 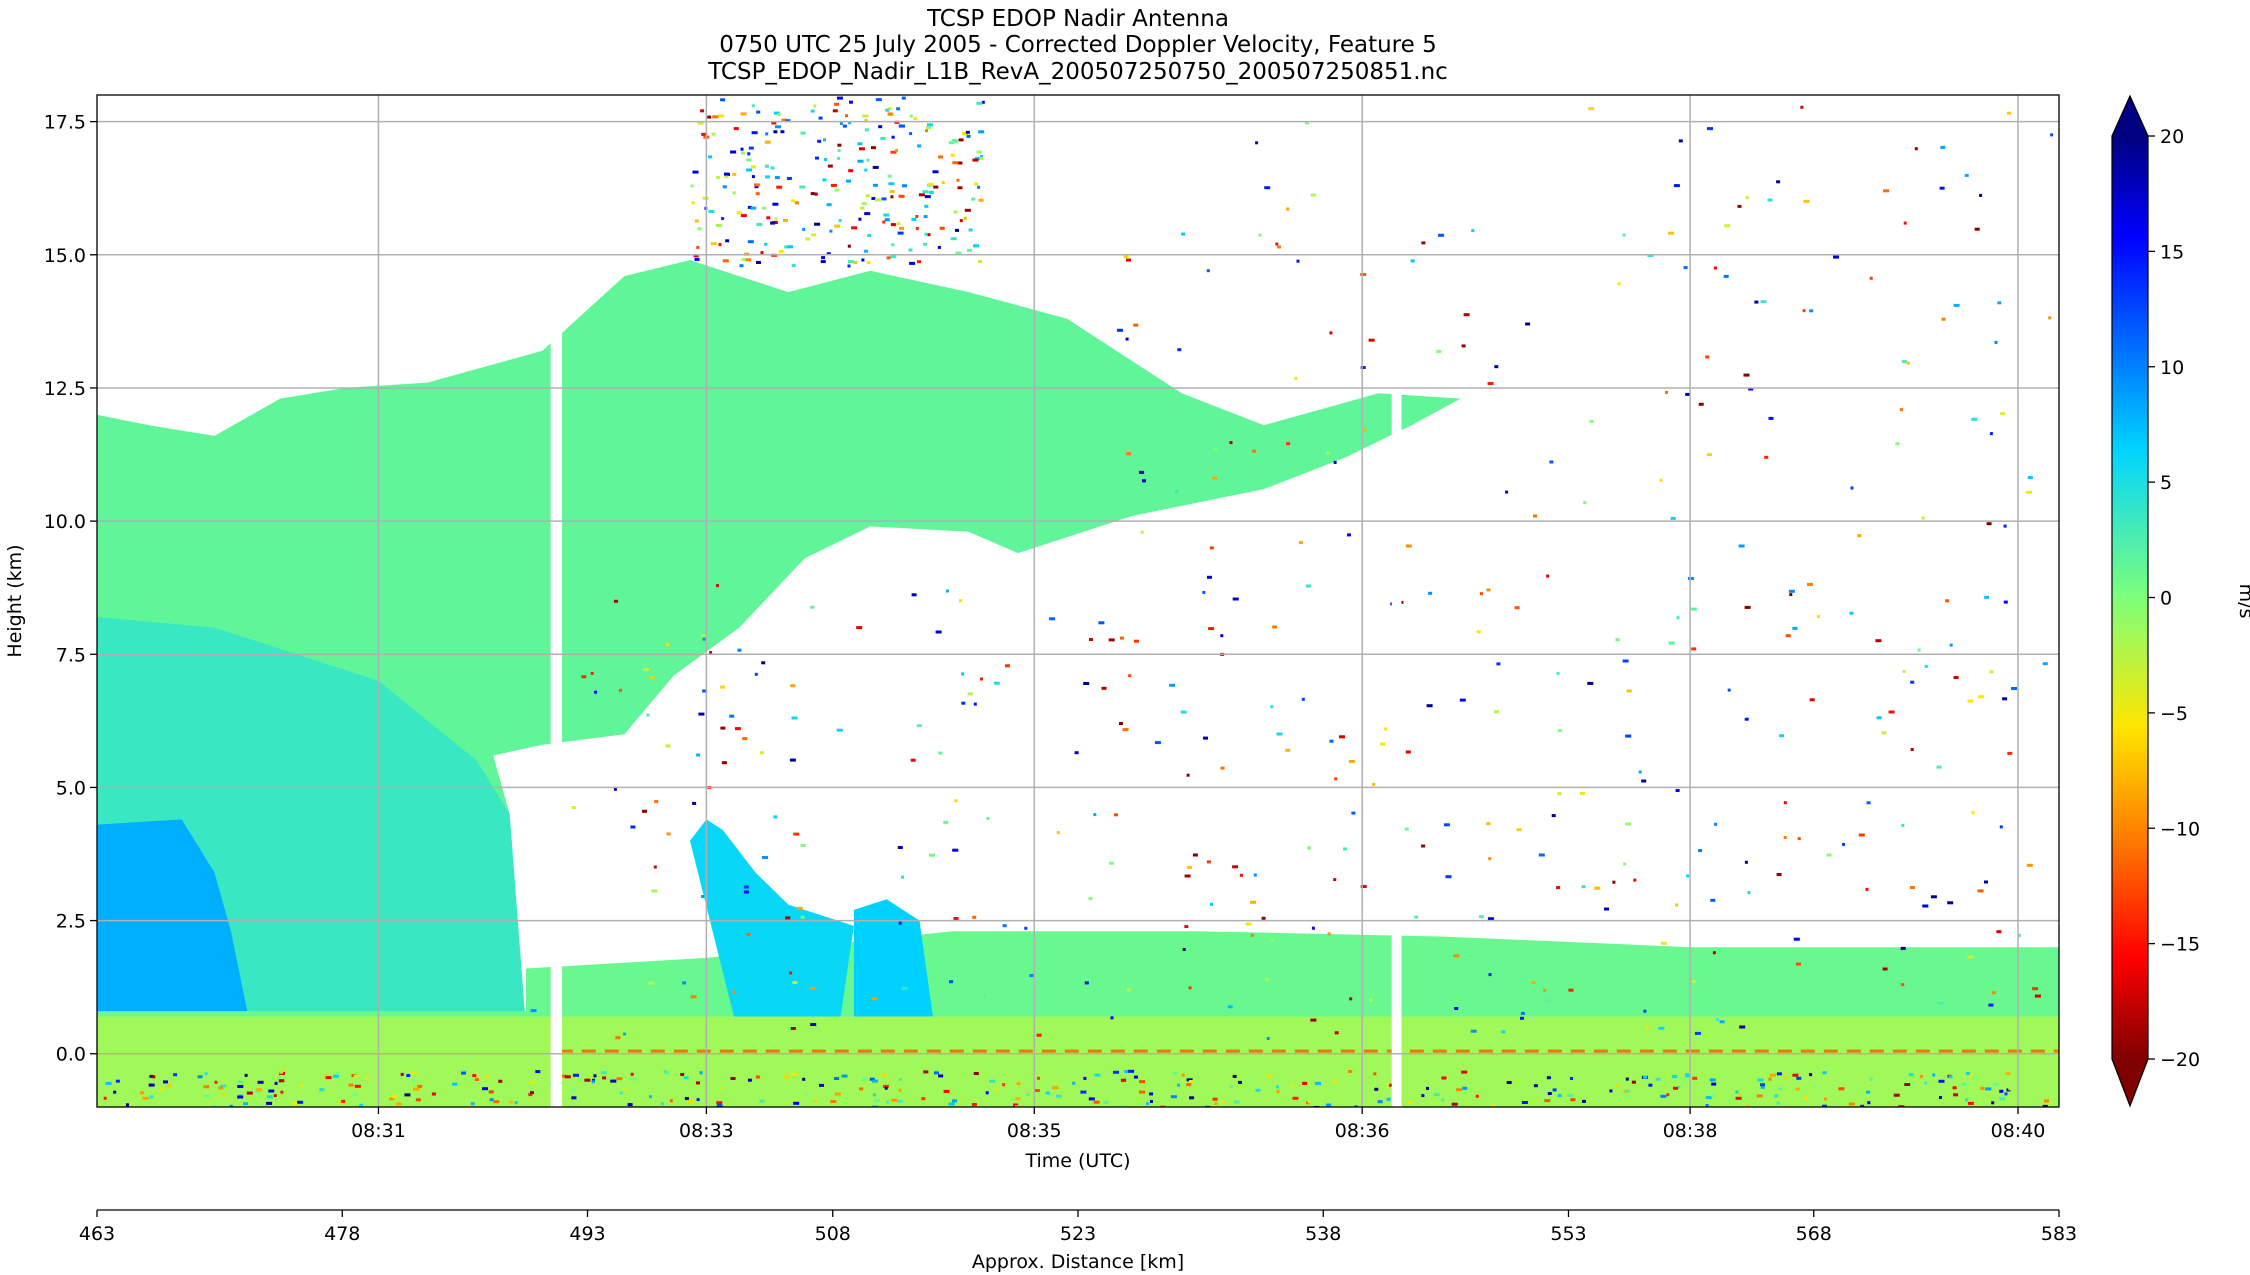 I want to click on y-tick-label: 0.0, so click(x=71, y=1055).